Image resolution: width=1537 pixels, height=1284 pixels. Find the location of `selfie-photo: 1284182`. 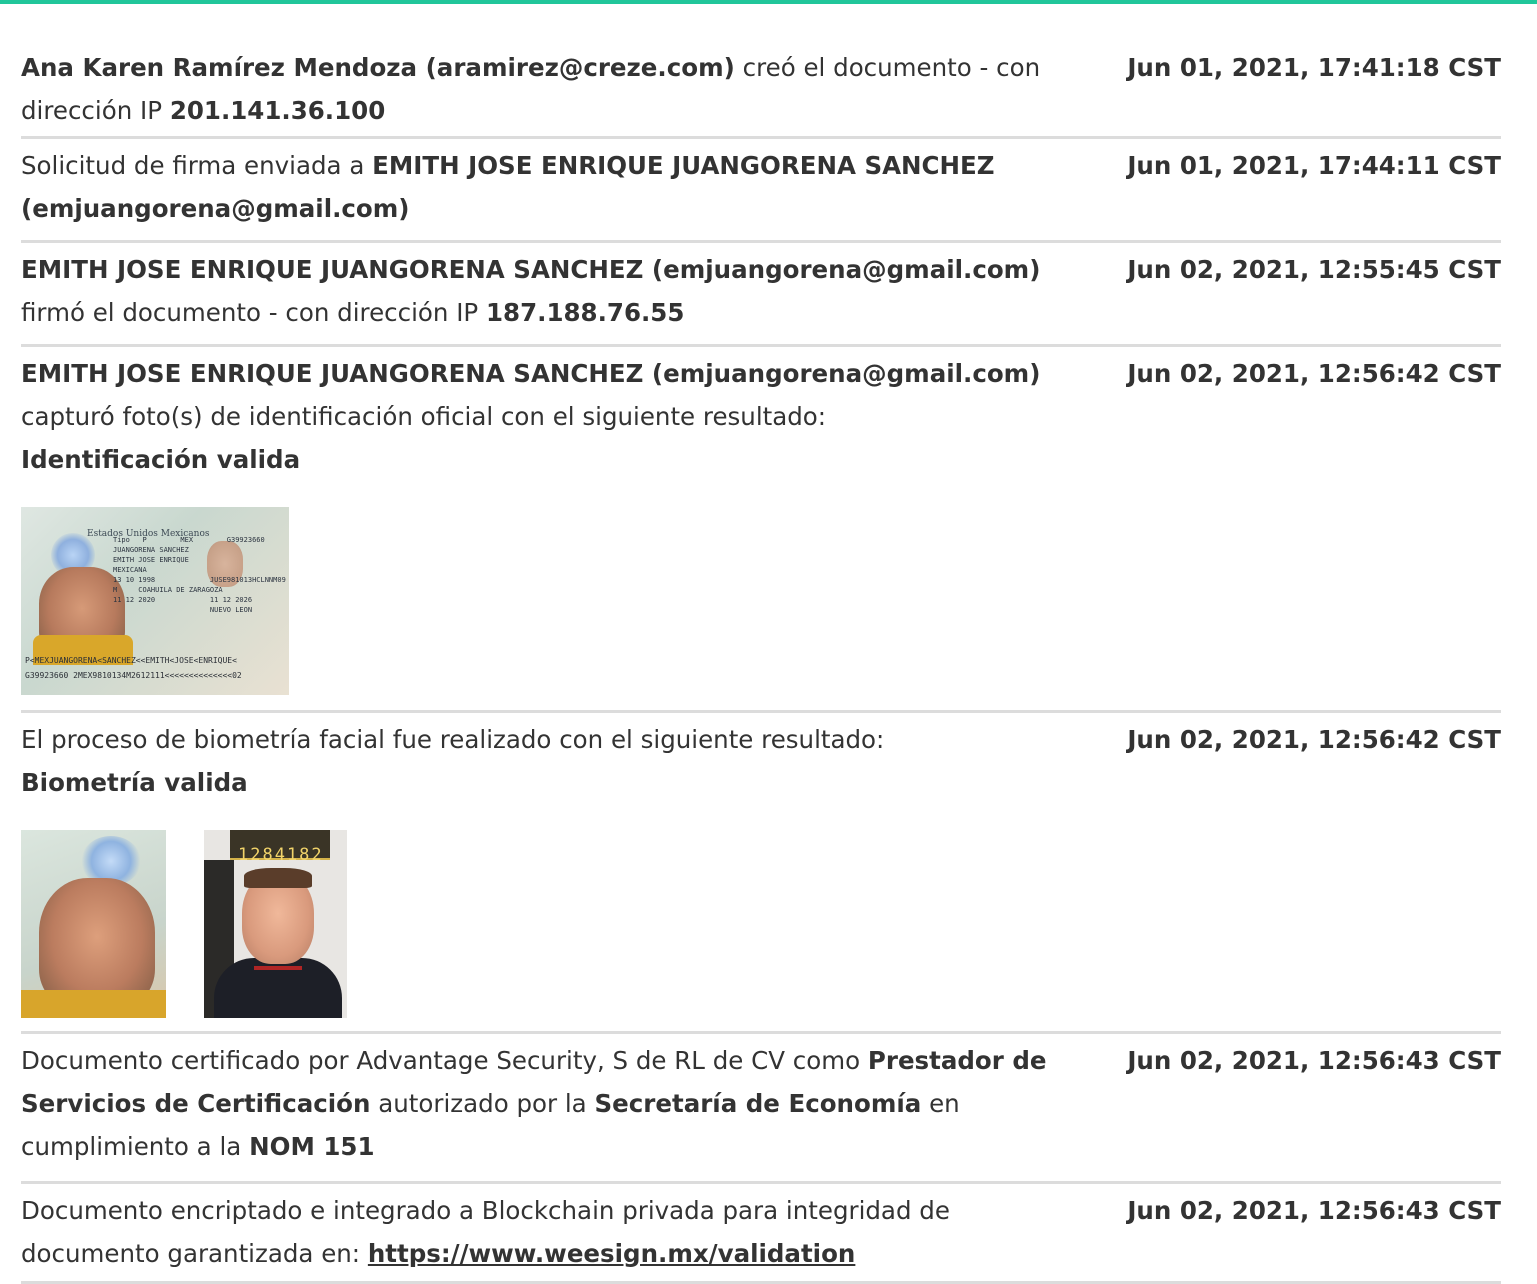

selfie-photo: 1284182 is located at coordinates (275, 924).